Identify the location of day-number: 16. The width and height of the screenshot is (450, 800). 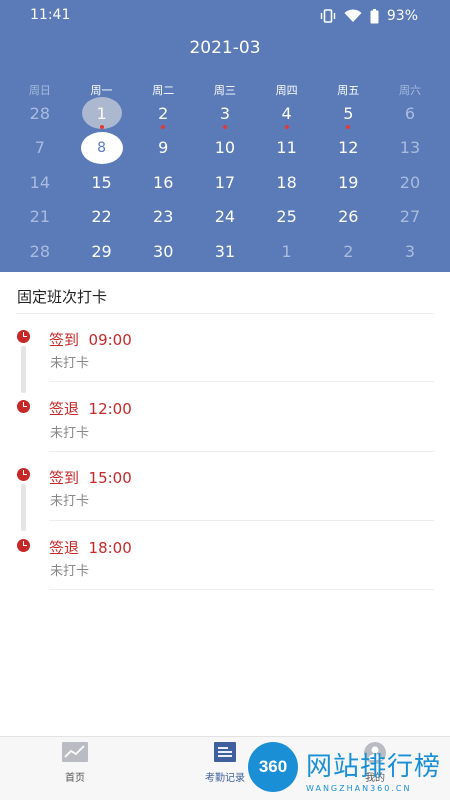
(163, 182).